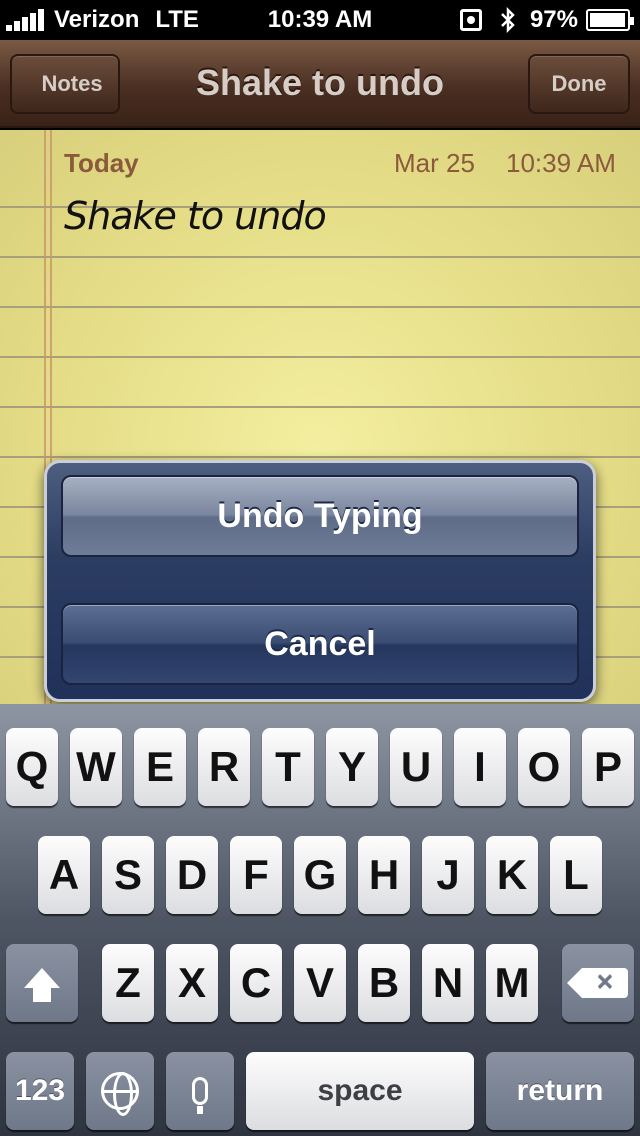 The height and width of the screenshot is (1136, 640). Describe the element at coordinates (579, 84) in the screenshot. I see `done-button: Done` at that location.